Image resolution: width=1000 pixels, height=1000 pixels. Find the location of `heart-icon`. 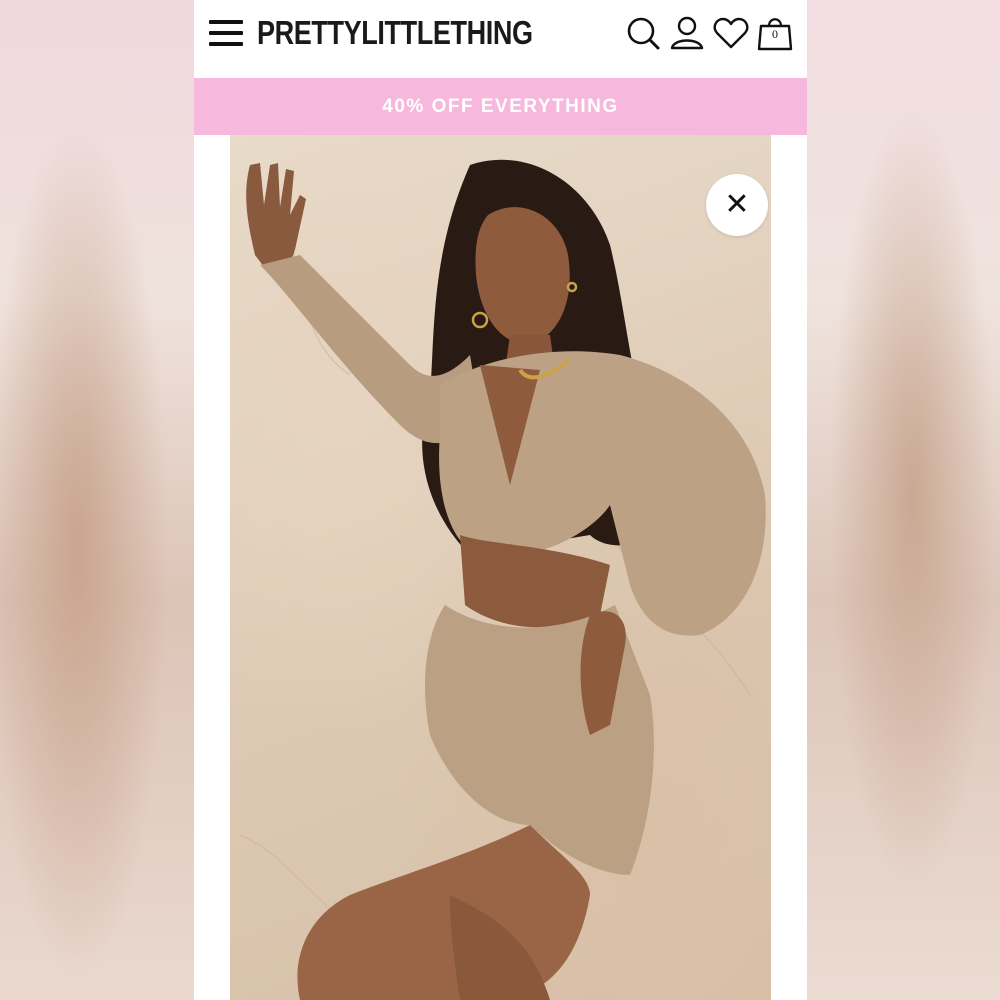

heart-icon is located at coordinates (731, 33).